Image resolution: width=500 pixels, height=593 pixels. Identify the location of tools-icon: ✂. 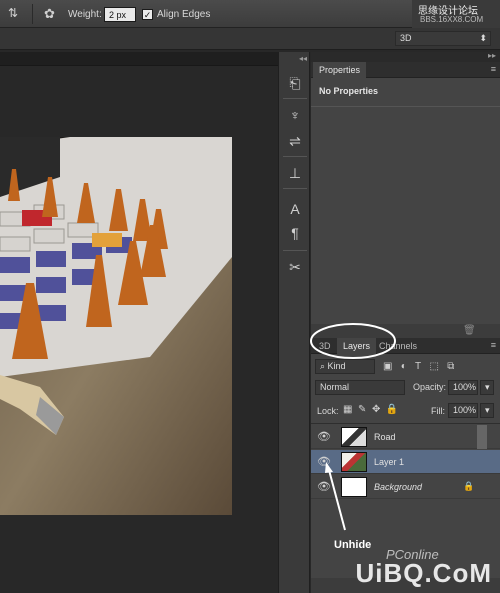
(295, 267).